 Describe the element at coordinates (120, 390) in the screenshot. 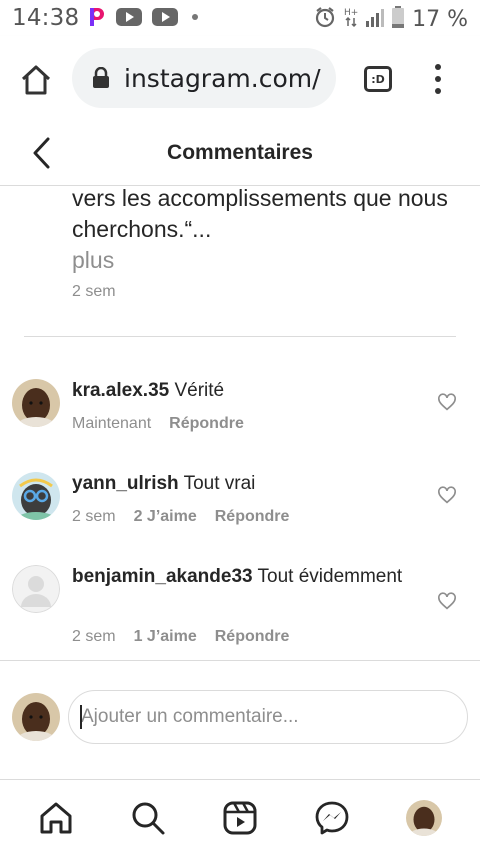

I see `comment-username: kra.alex.35` at that location.